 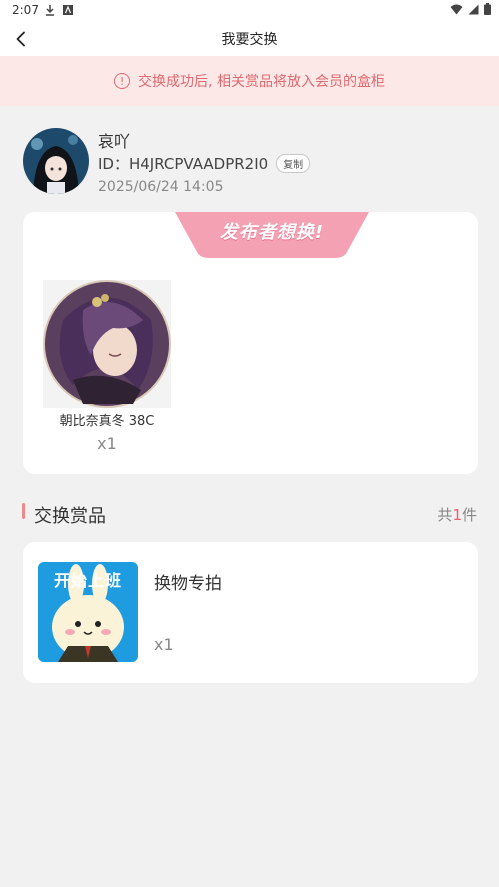 What do you see at coordinates (261, 82) in the screenshot?
I see `notice-text: 交换成功后, 相关赏品将放入会员的盒柜` at bounding box center [261, 82].